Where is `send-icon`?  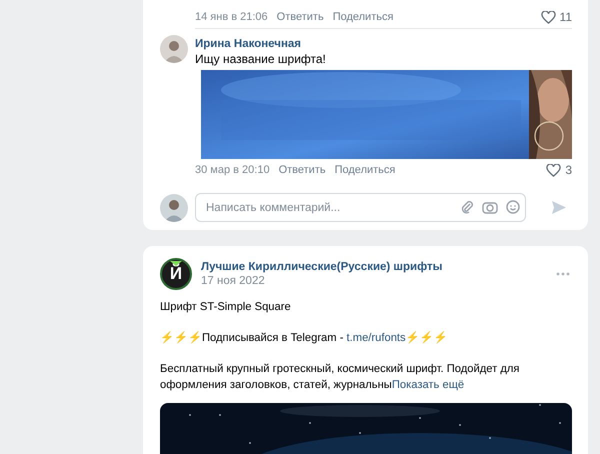
send-icon is located at coordinates (559, 207).